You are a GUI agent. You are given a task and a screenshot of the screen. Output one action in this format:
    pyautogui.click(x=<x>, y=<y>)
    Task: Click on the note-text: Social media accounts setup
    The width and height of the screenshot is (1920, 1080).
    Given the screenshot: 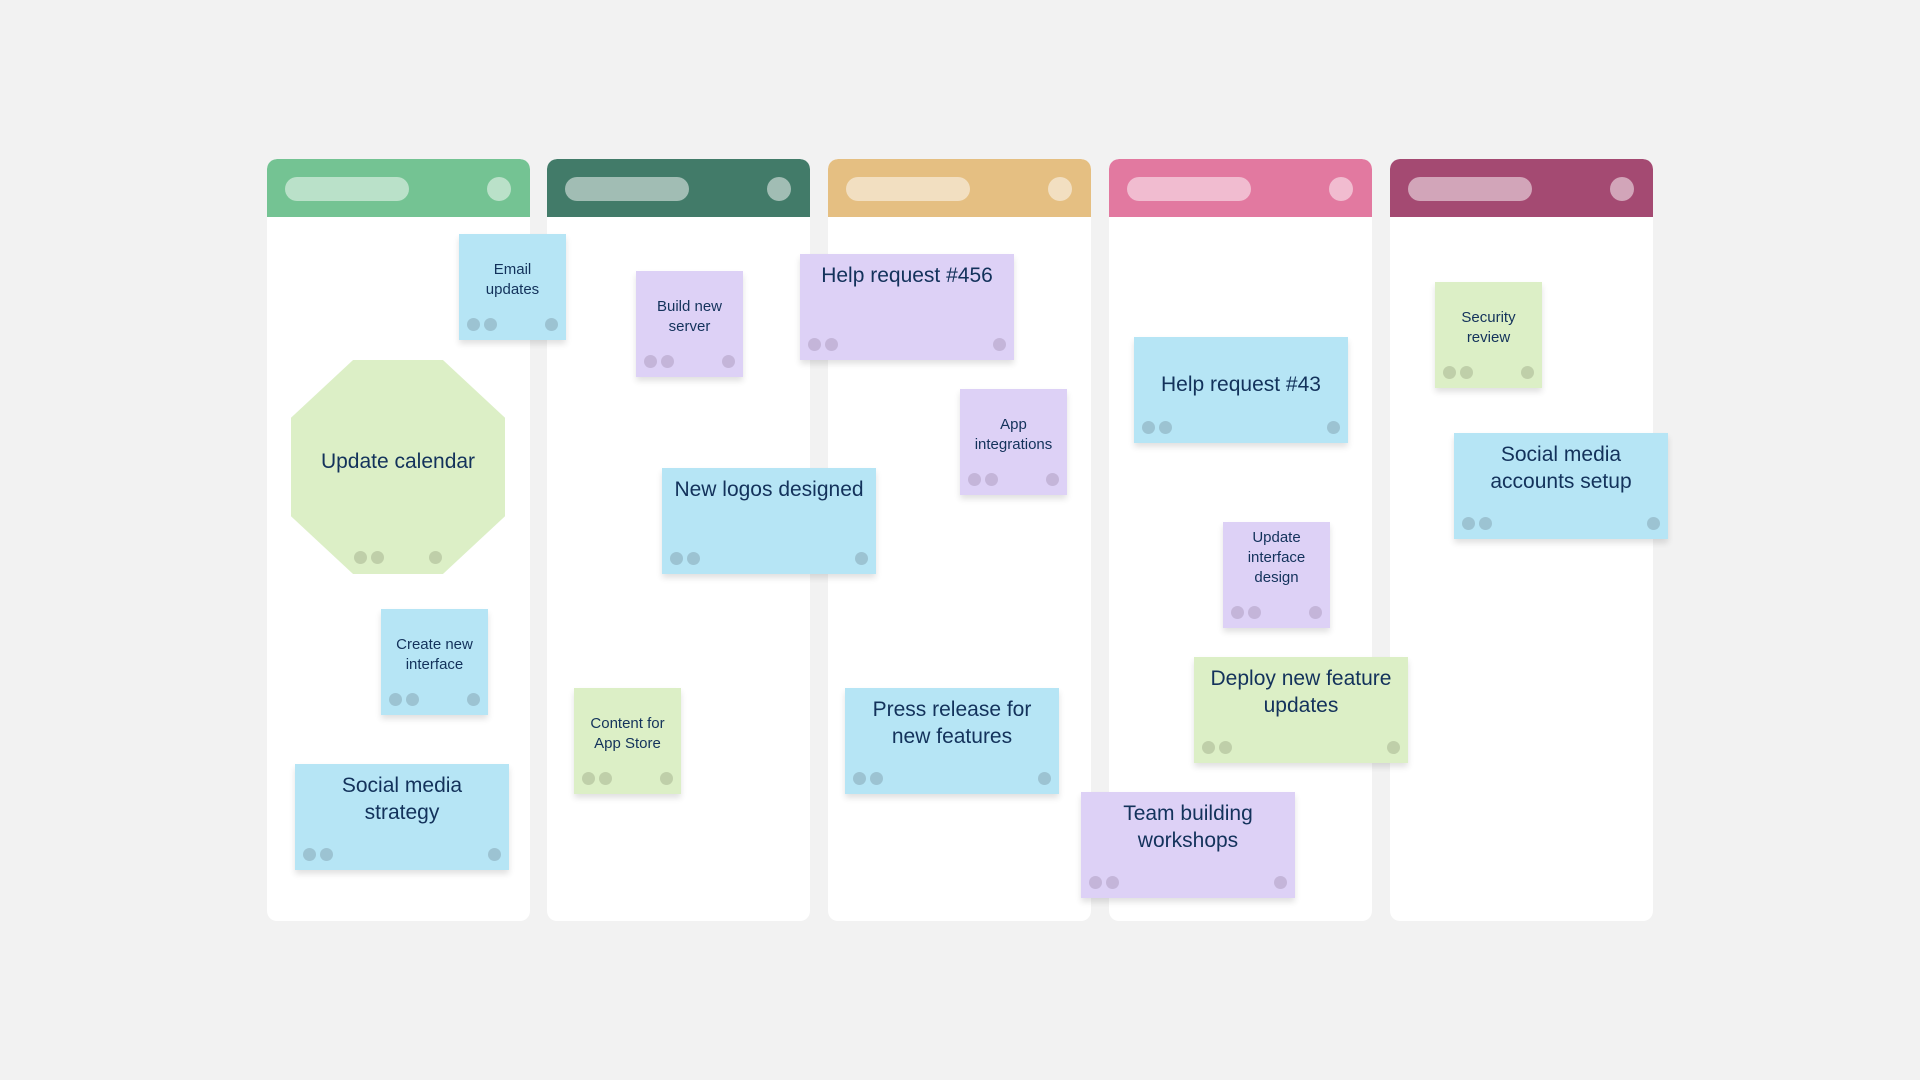 What is the action you would take?
    pyautogui.click(x=1561, y=468)
    